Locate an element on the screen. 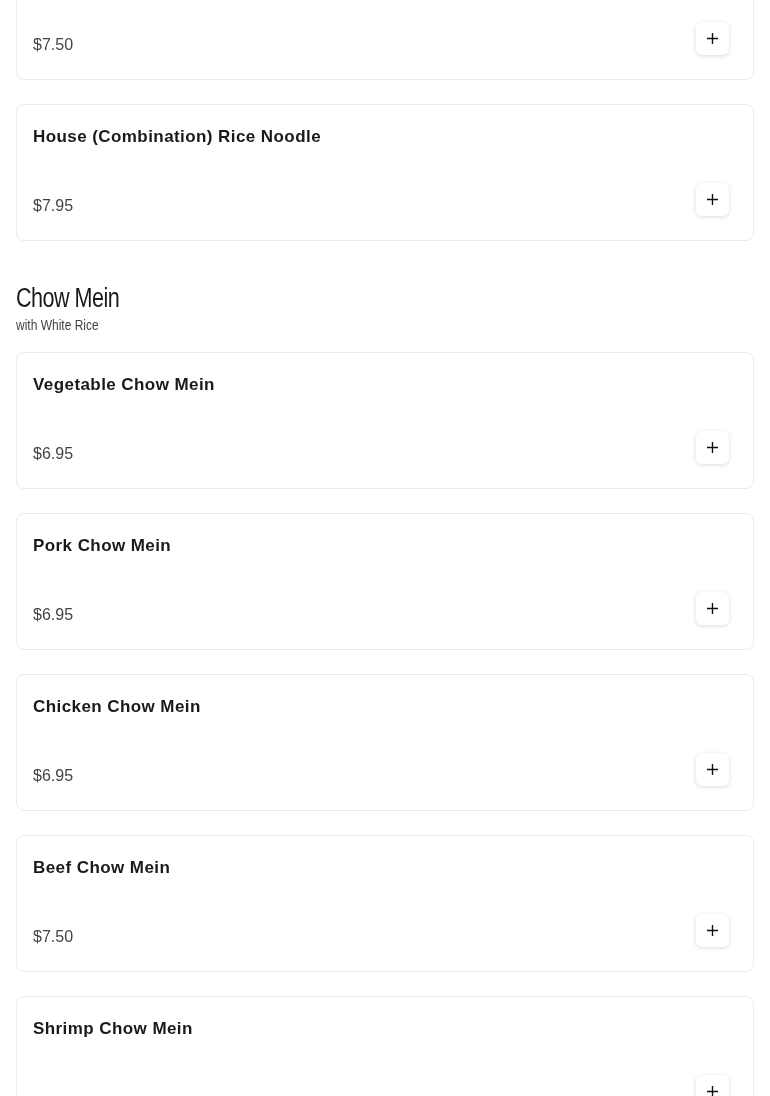 This screenshot has height=1096, width=770. menu-item-card: House (Combination) Rice Noodle $7.95 is located at coordinates (385, 172).